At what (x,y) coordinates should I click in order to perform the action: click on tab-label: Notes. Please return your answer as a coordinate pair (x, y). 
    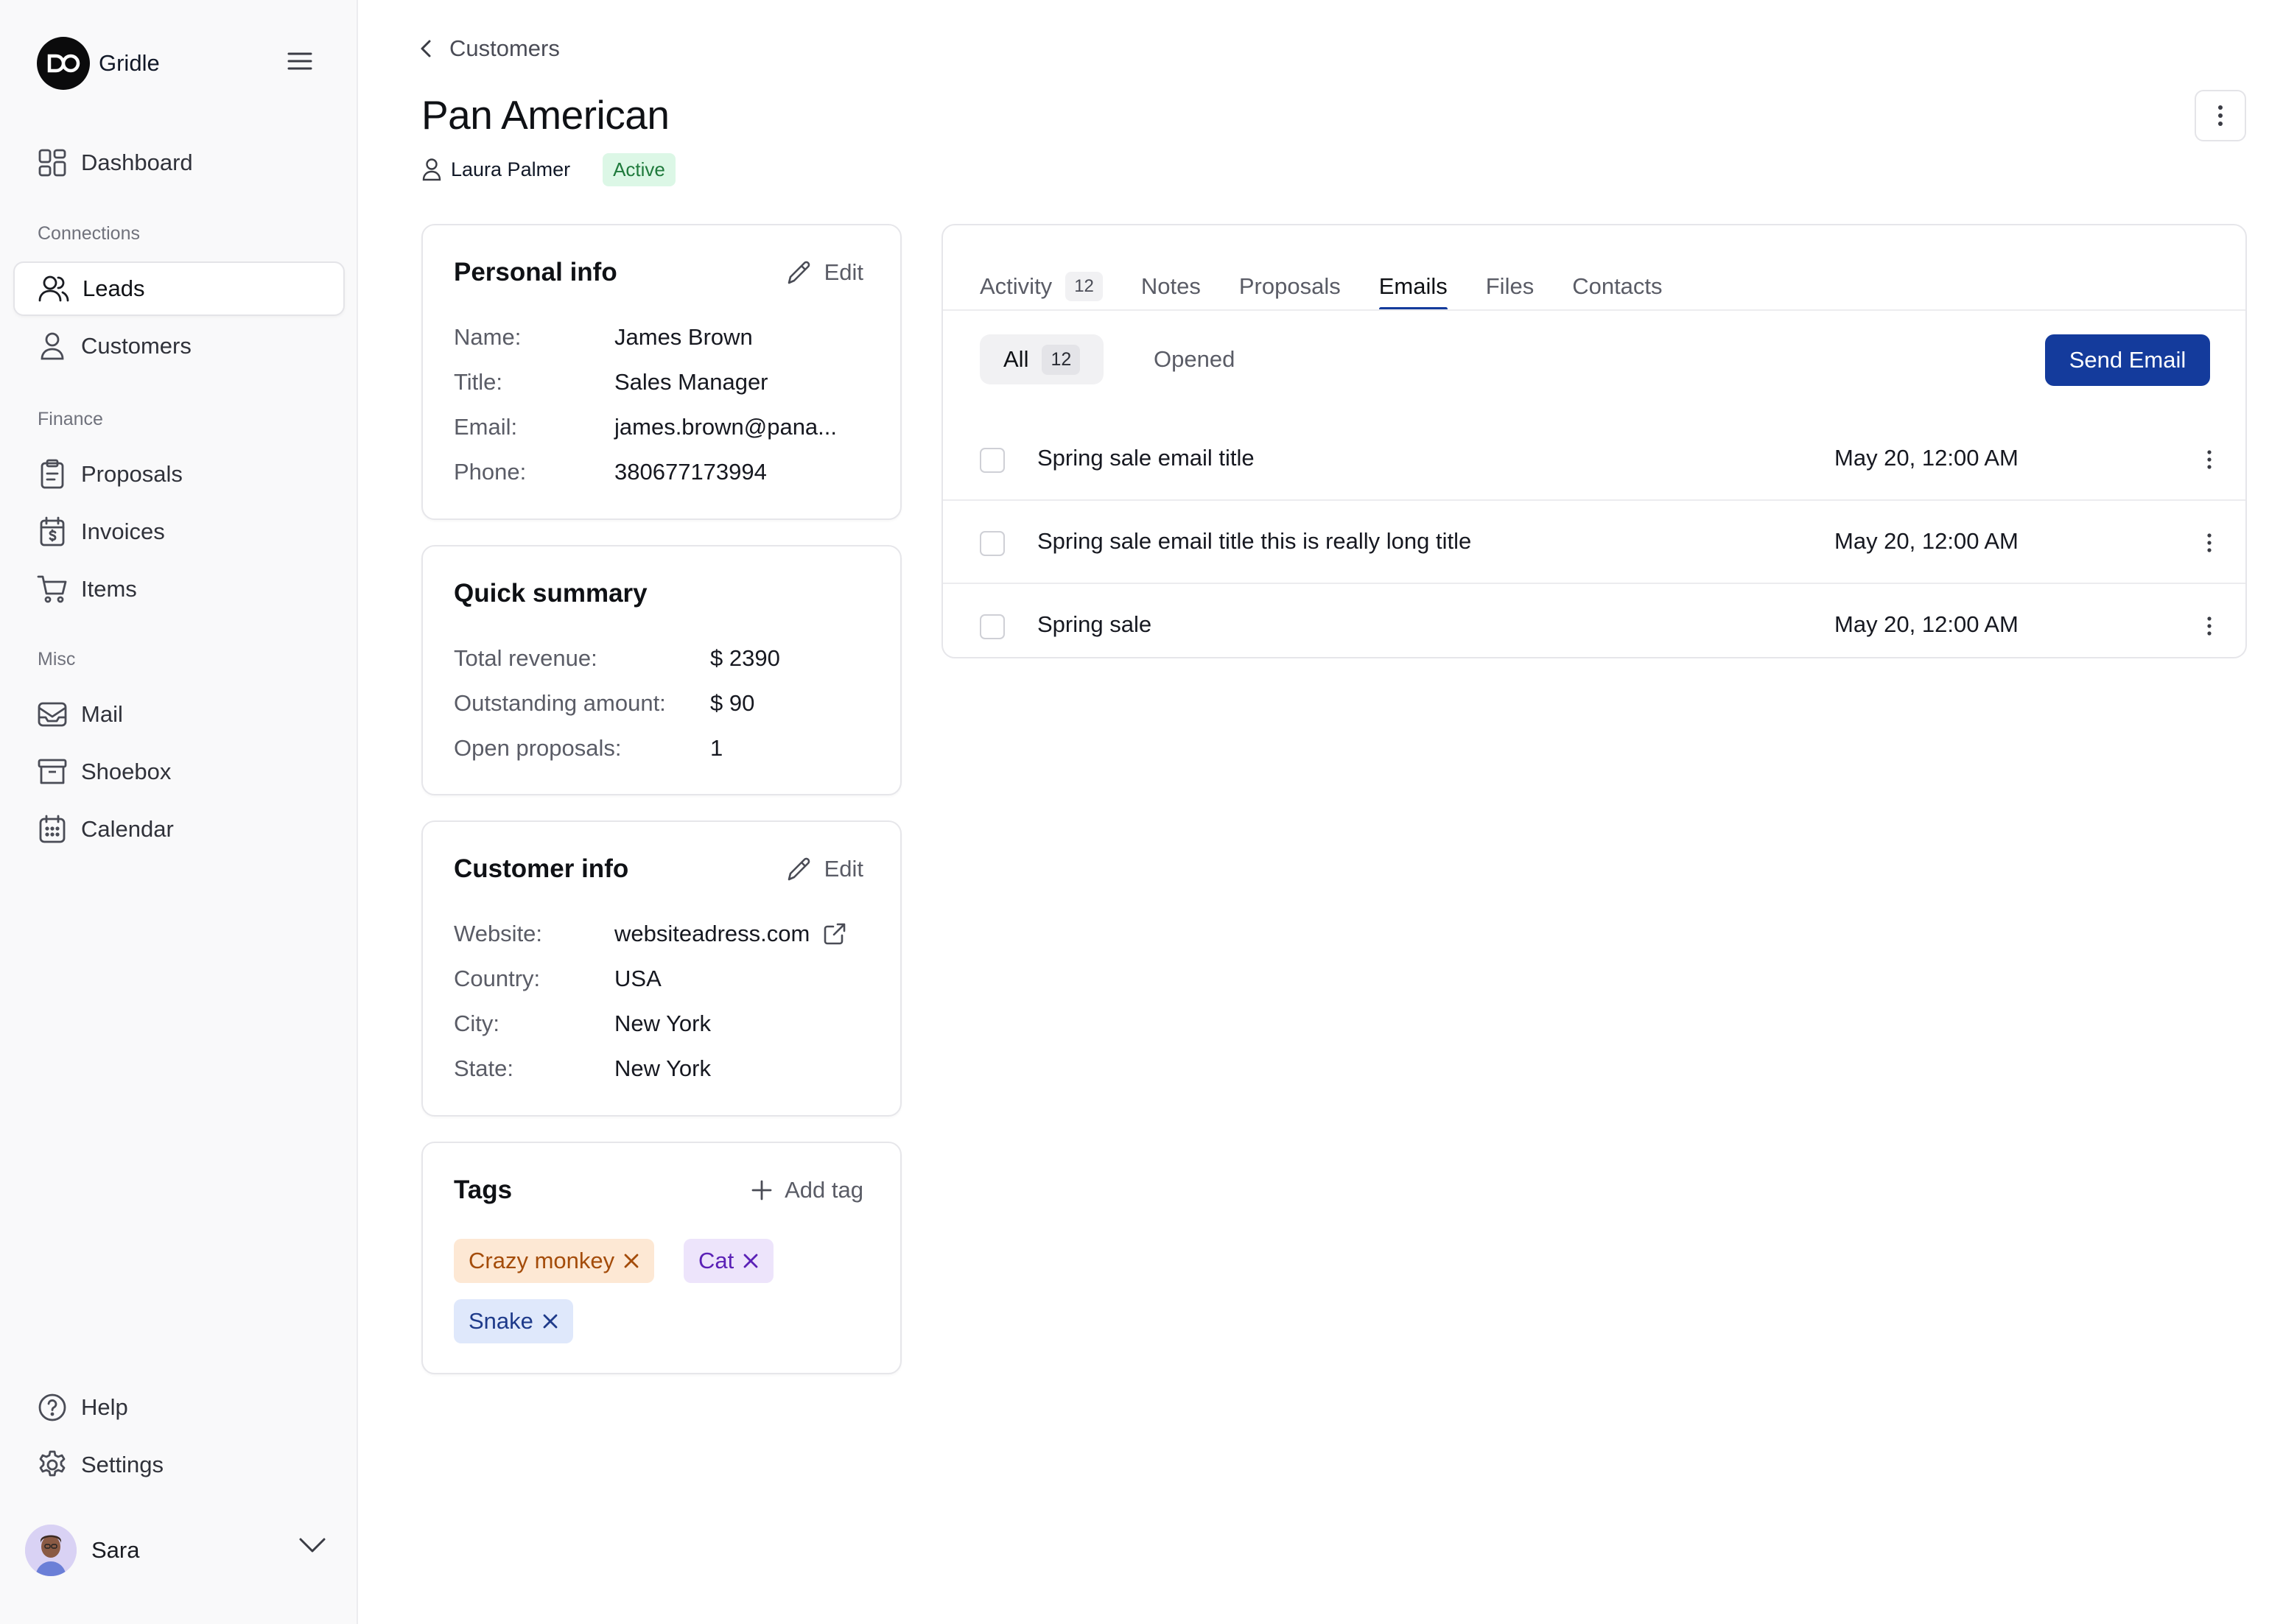
    Looking at the image, I should click on (1171, 286).